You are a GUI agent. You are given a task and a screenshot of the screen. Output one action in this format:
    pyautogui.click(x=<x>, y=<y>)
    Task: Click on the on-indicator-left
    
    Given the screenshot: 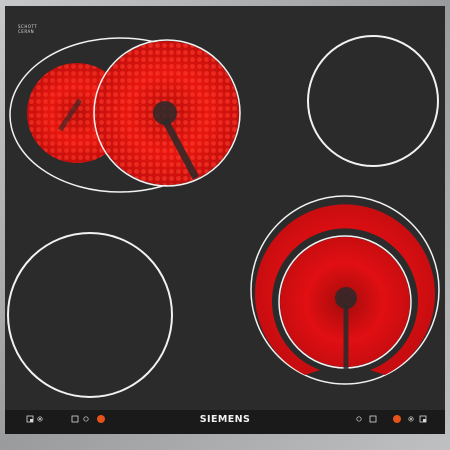 What is the action you would take?
    pyautogui.click(x=101, y=419)
    